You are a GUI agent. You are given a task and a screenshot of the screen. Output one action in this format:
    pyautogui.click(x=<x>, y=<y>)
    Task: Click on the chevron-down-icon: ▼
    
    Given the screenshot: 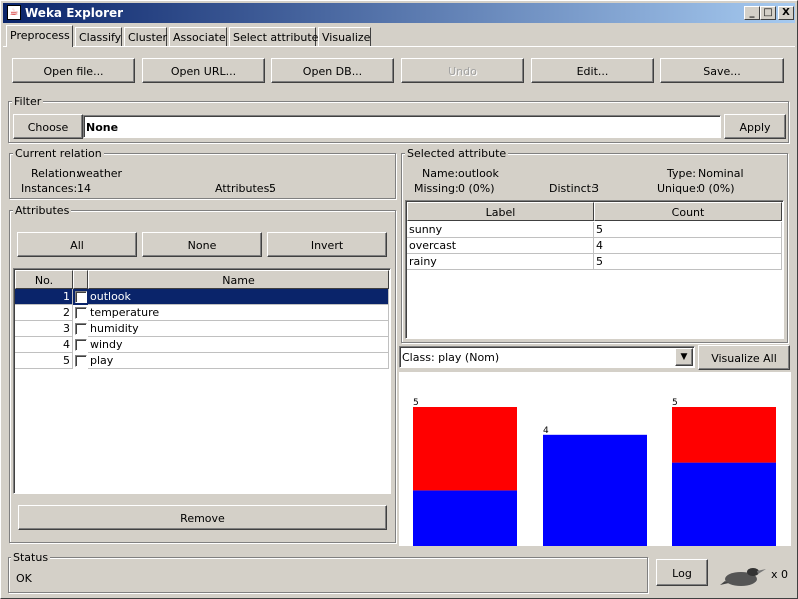 What is the action you would take?
    pyautogui.click(x=684, y=357)
    